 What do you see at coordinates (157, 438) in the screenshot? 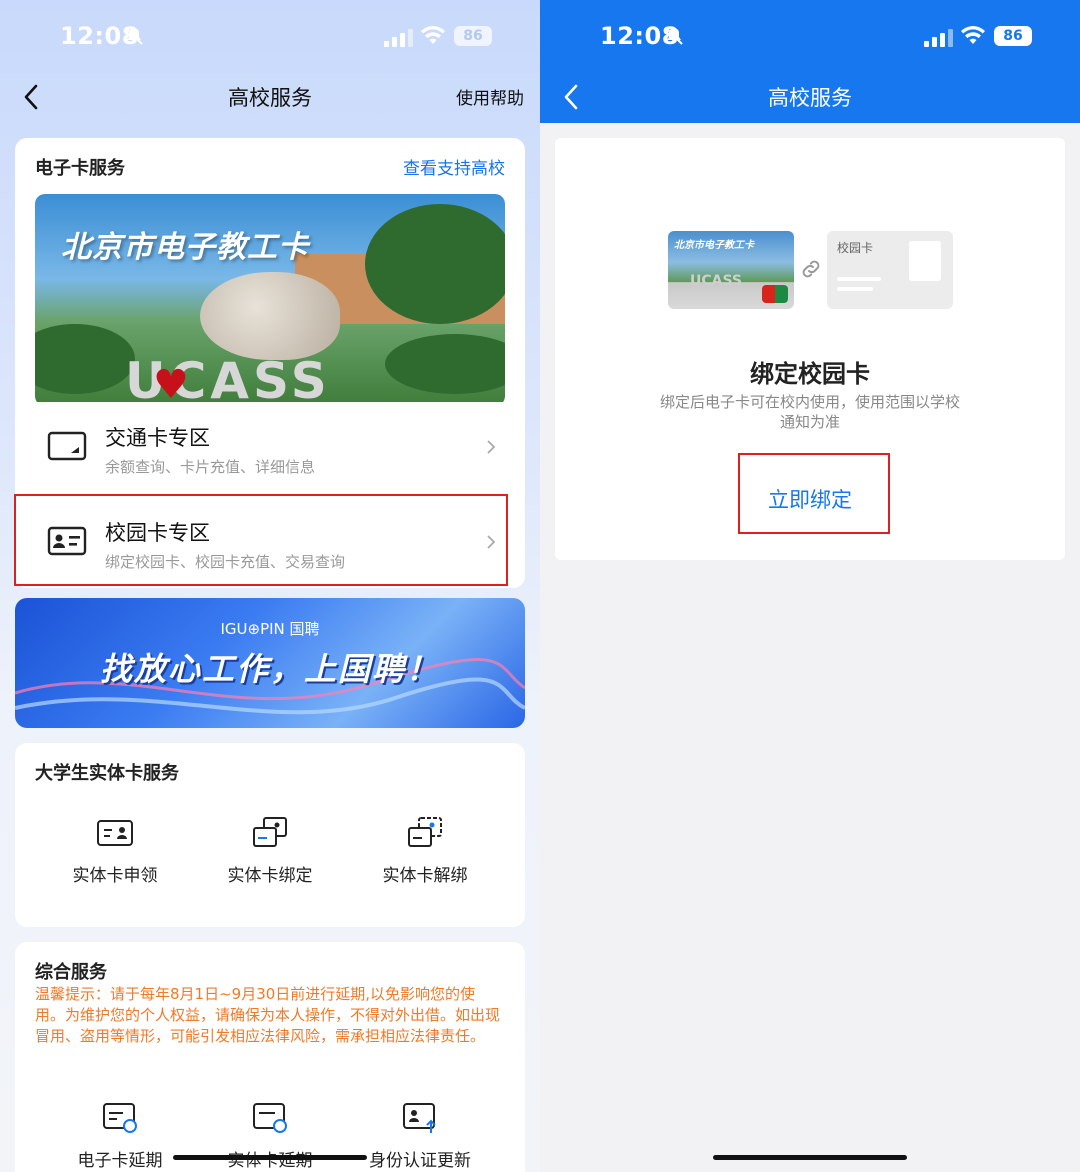
I see `menu-item-title: 交通卡专区` at bounding box center [157, 438].